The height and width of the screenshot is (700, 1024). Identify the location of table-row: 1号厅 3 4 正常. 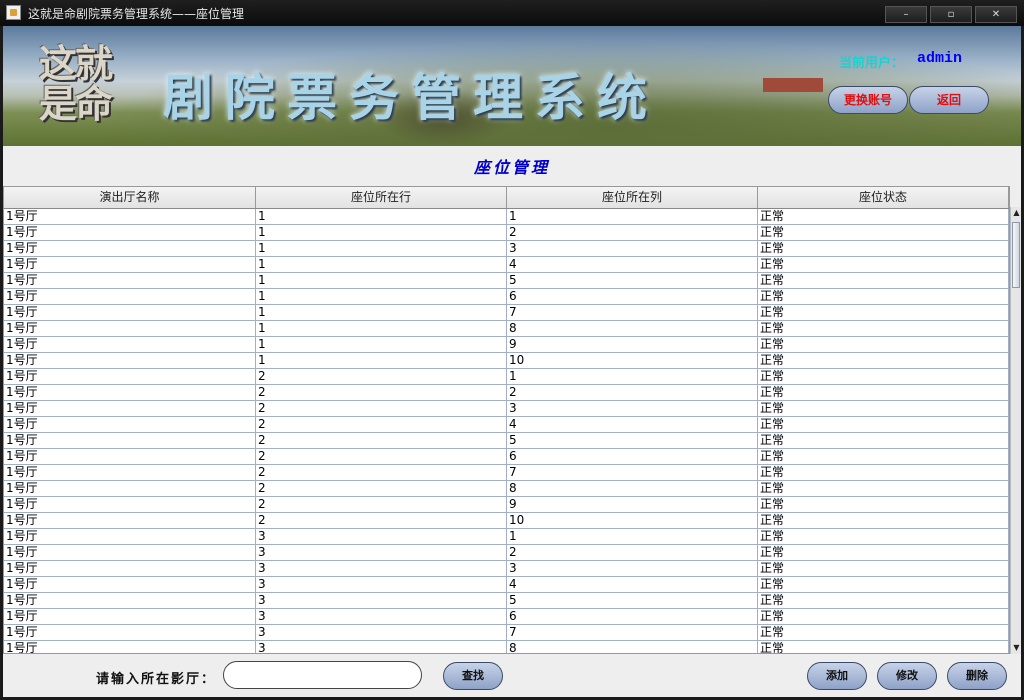
(506, 585).